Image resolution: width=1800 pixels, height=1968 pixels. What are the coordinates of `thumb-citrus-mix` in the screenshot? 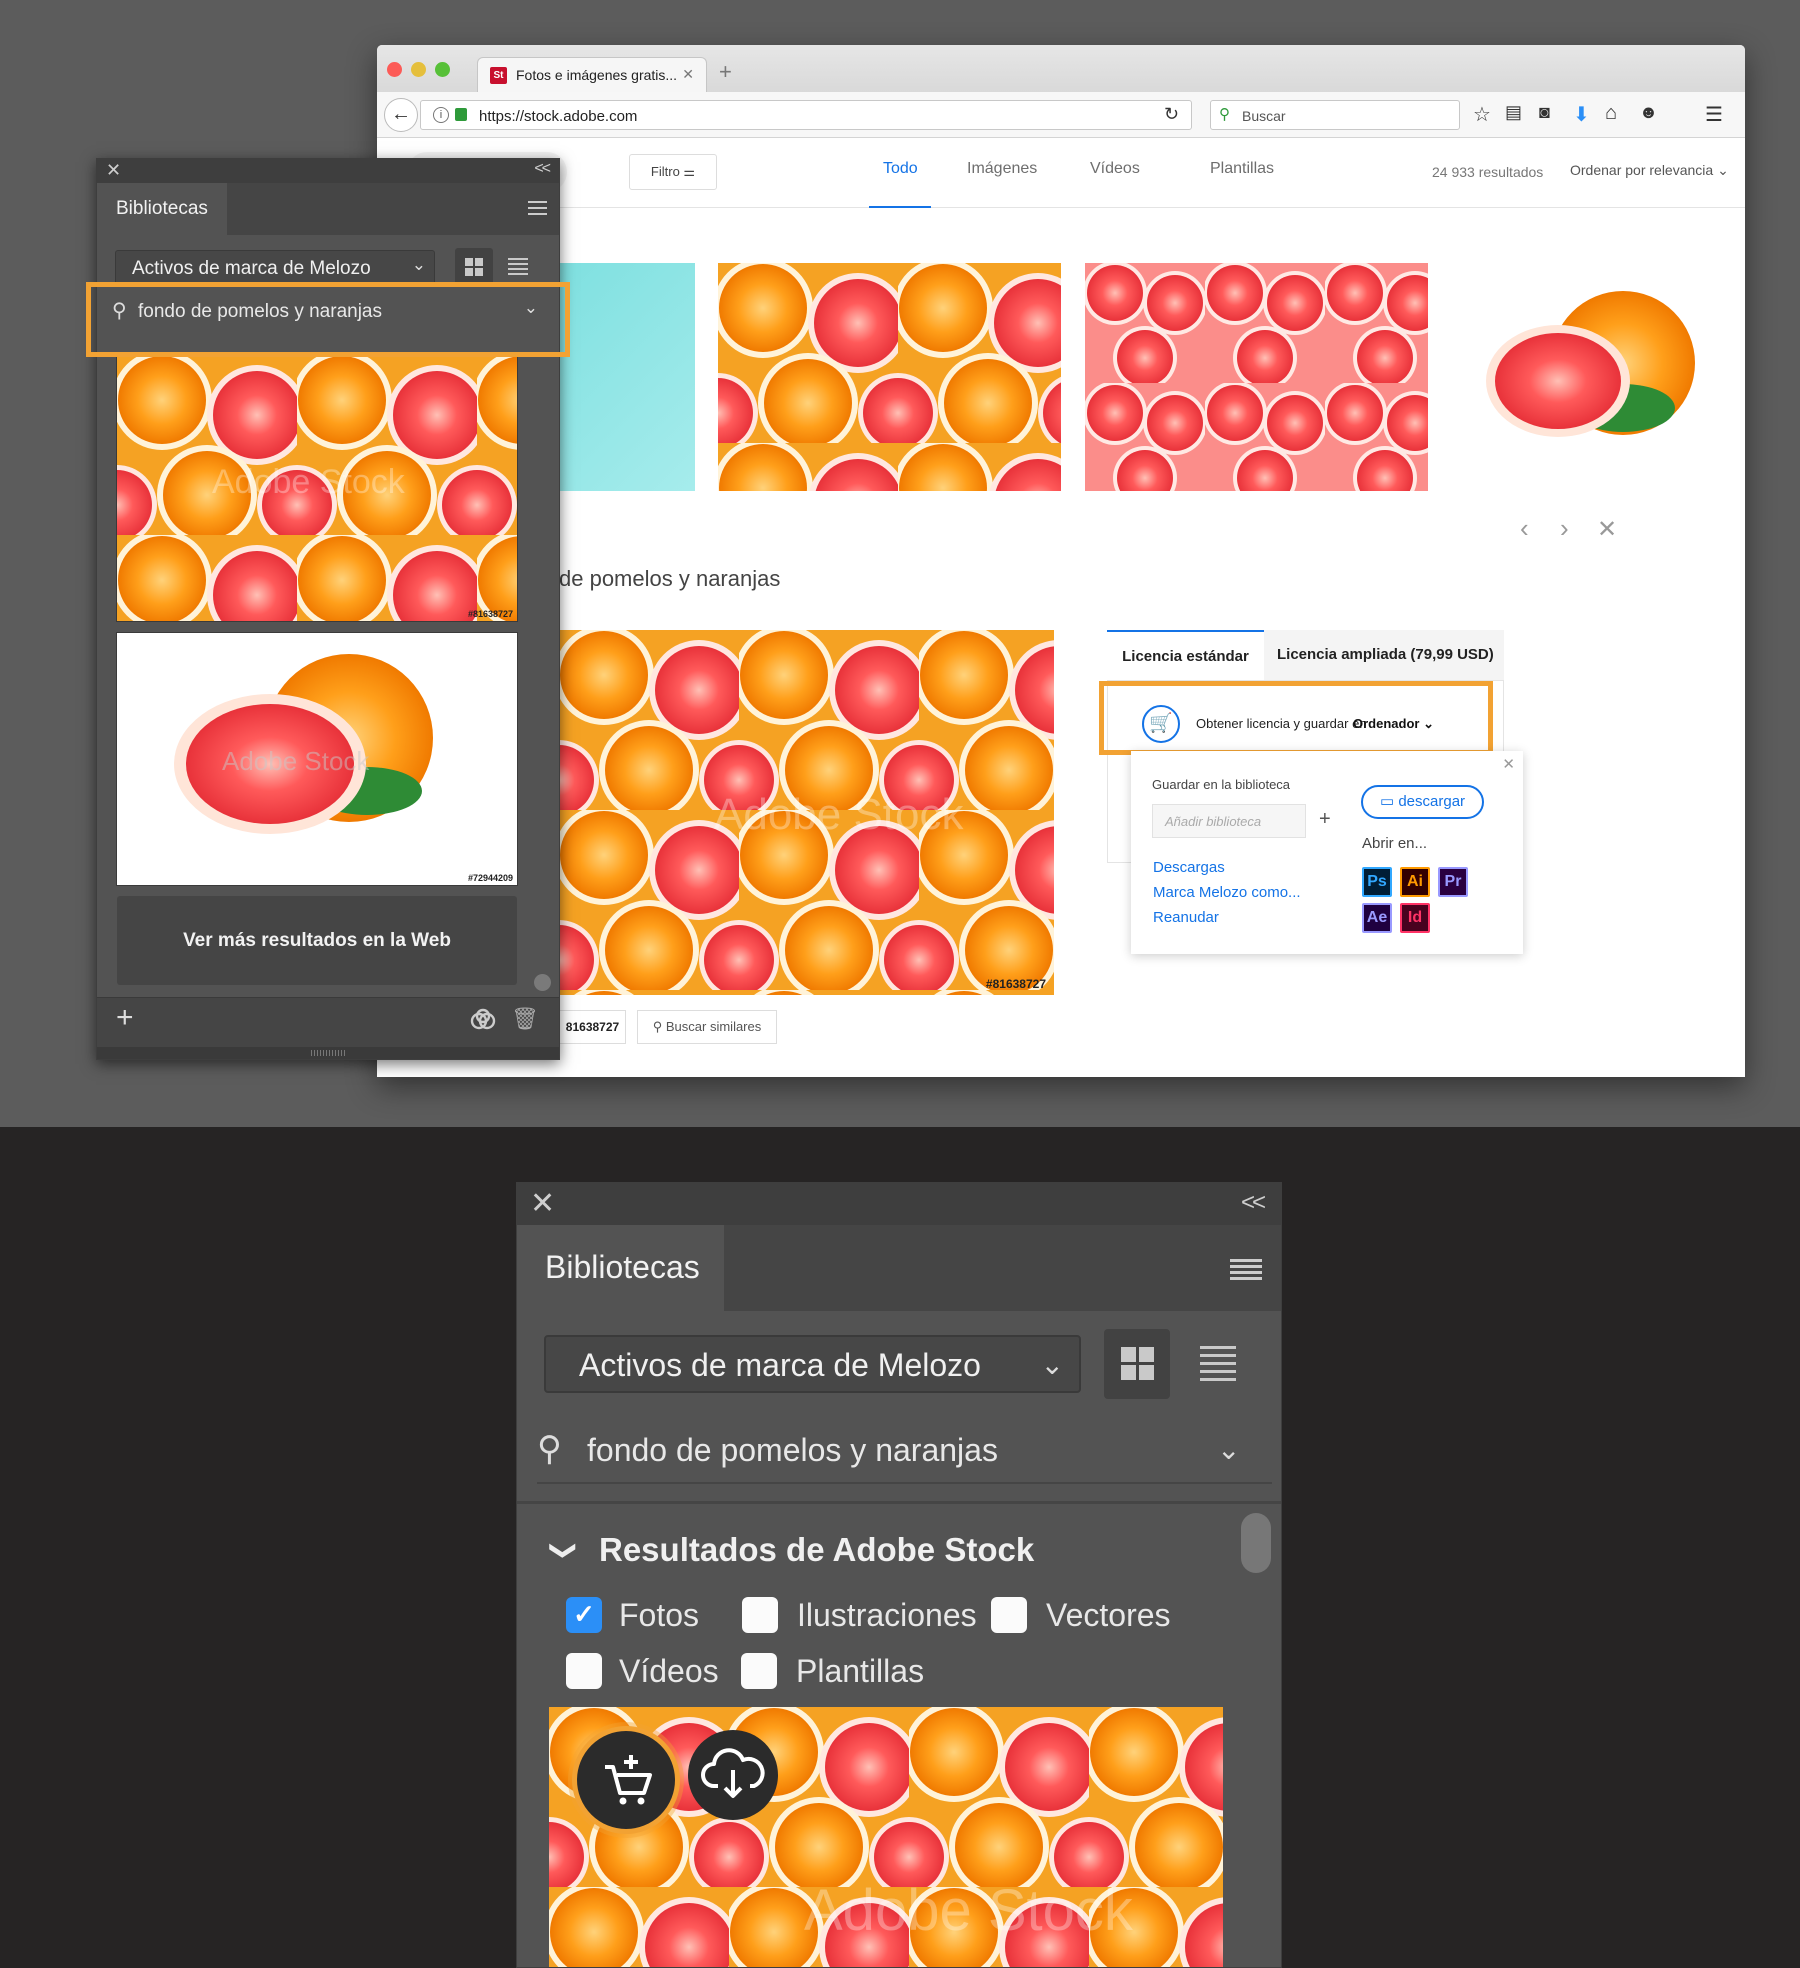 It's located at (889, 377).